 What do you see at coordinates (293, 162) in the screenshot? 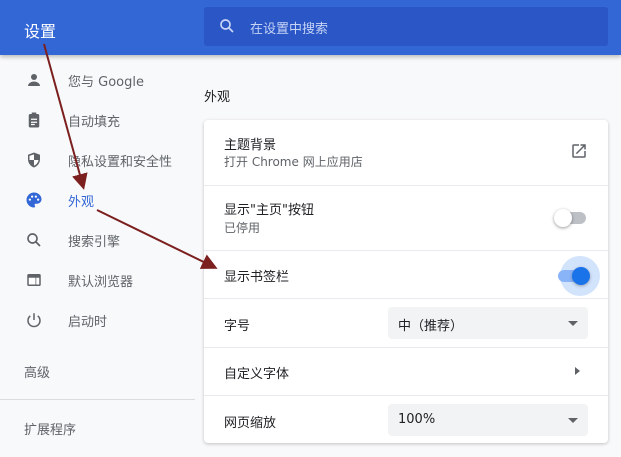
I see `theme-sublabel: 打开 Chrome 网上应用店` at bounding box center [293, 162].